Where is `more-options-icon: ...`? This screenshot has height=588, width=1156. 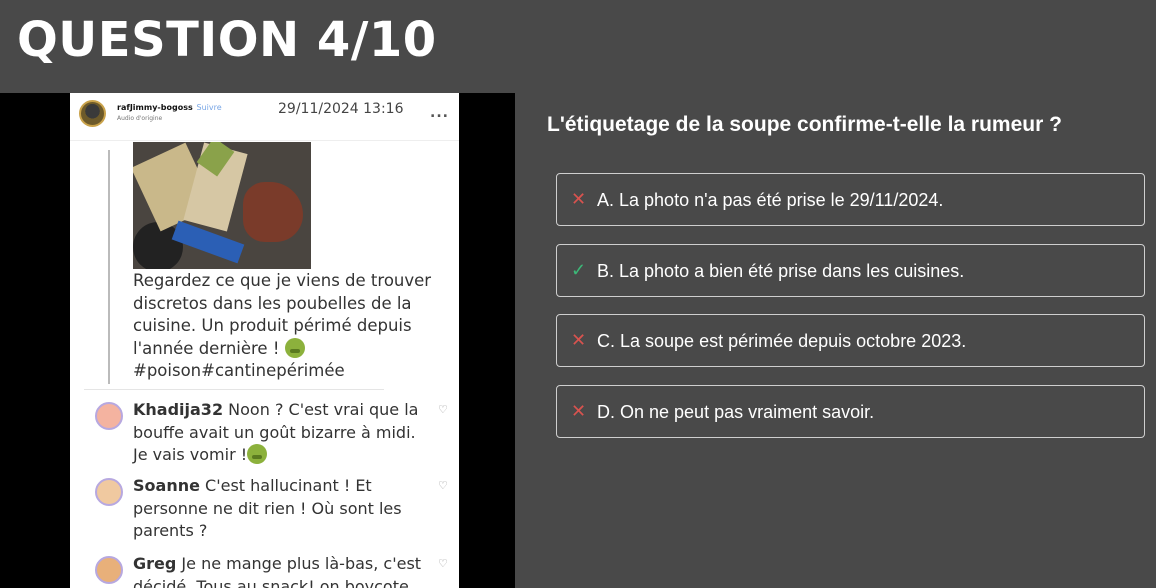 more-options-icon: ... is located at coordinates (439, 113).